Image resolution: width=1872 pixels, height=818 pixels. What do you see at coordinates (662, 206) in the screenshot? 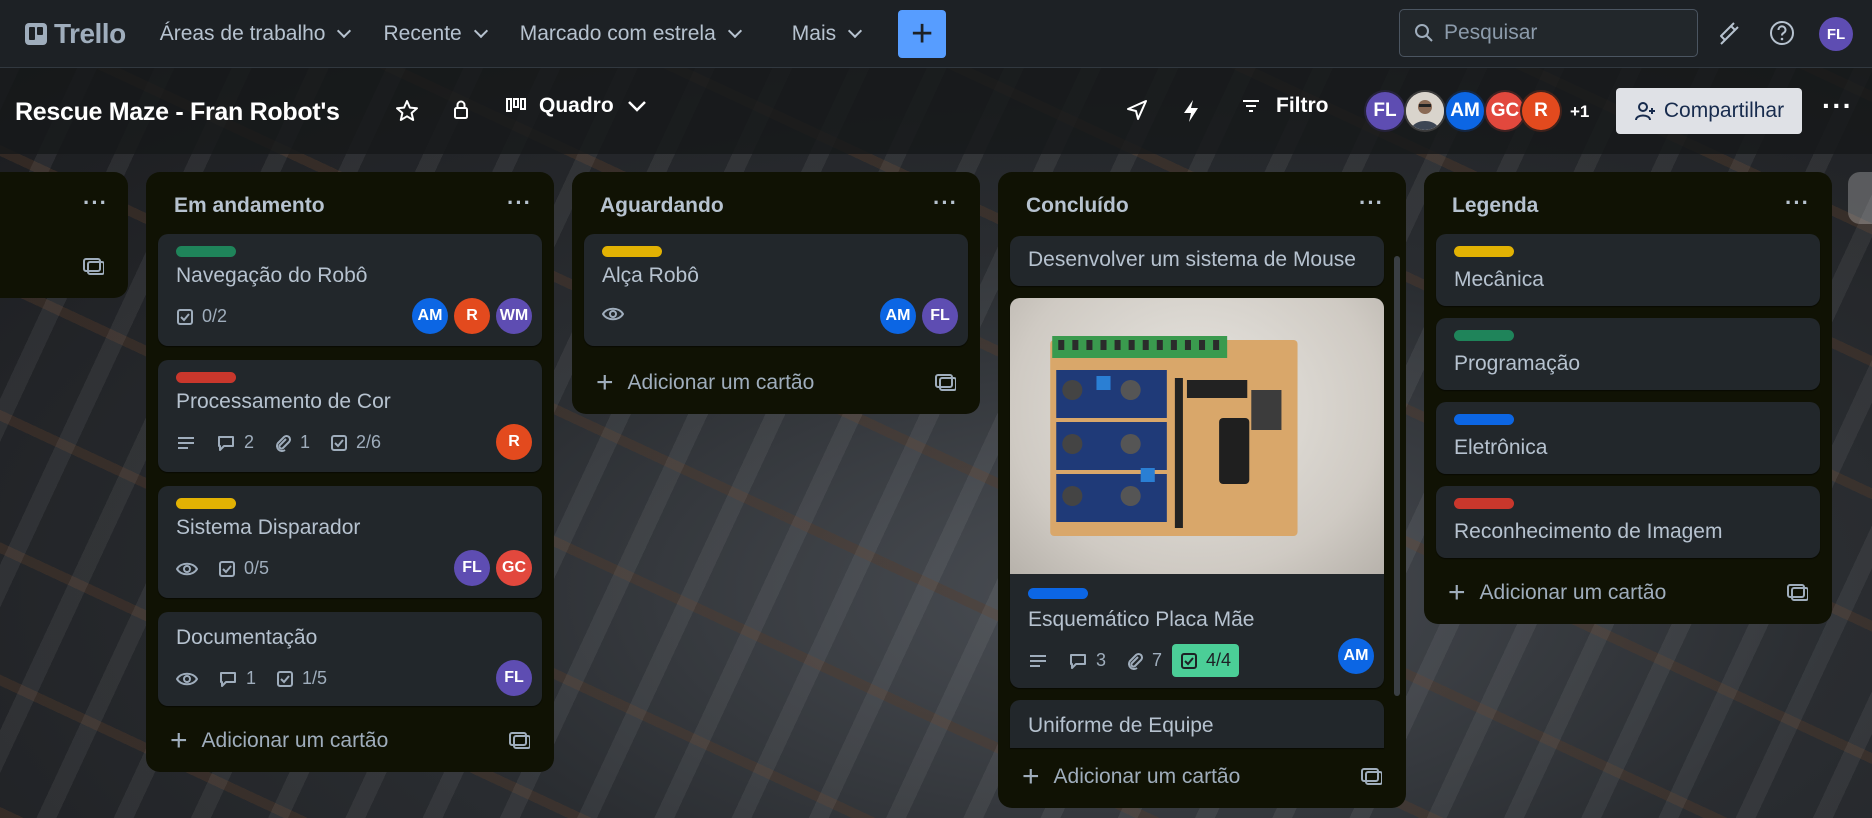
I see `list-title: Aguardando` at bounding box center [662, 206].